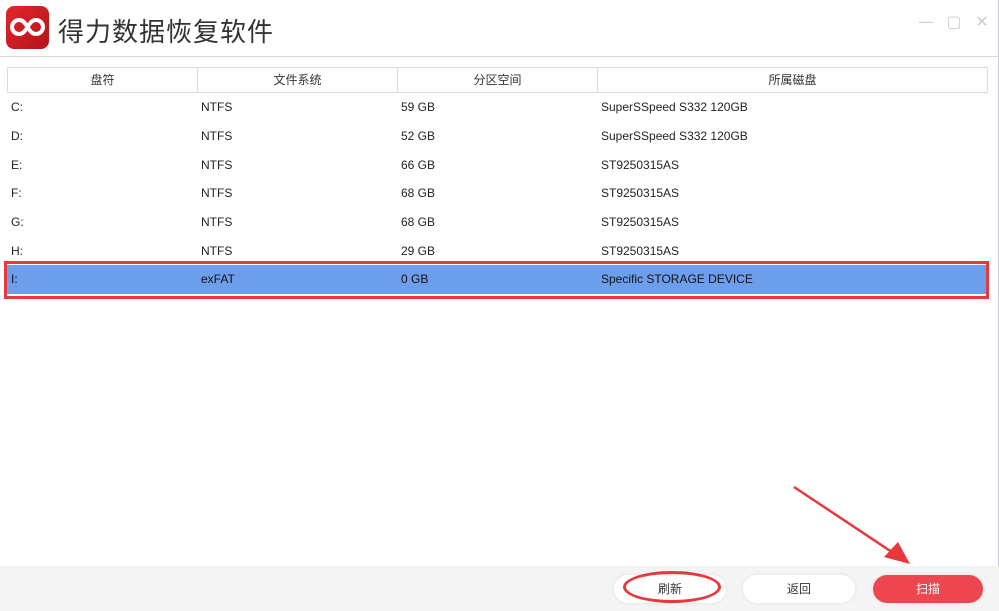  I want to click on table-row: F: NTFS 68 GB ST9250315AS, so click(497, 193).